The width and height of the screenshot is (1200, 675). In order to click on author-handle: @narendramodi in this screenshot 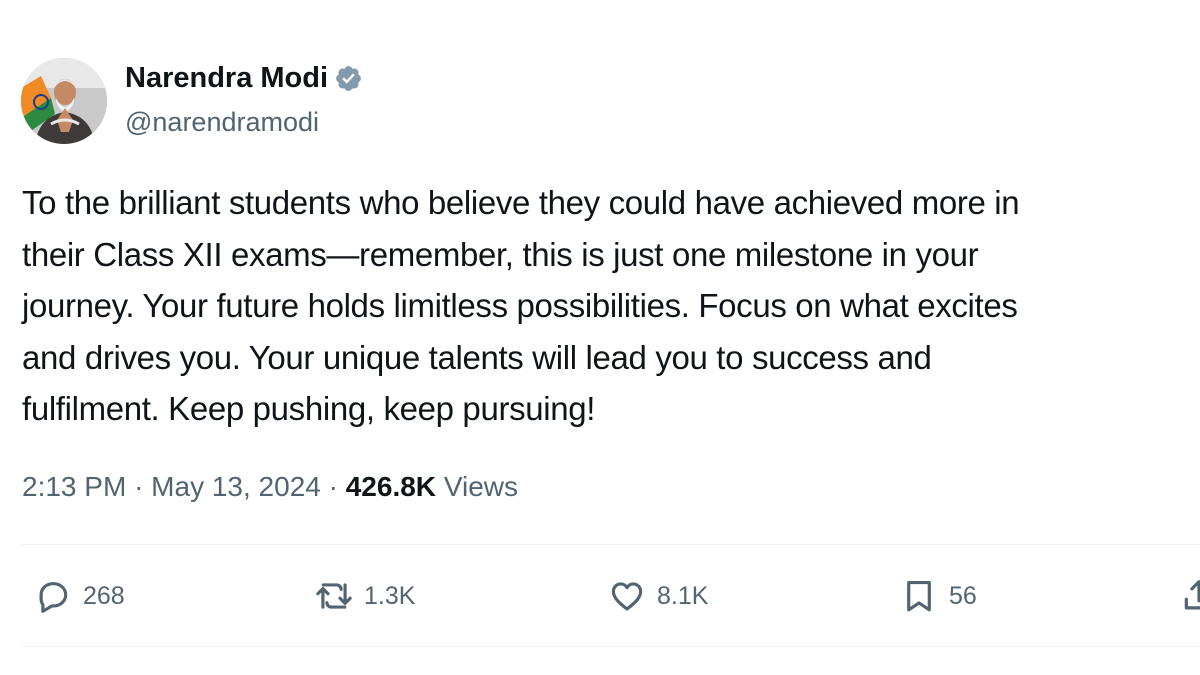, I will do `click(222, 122)`.